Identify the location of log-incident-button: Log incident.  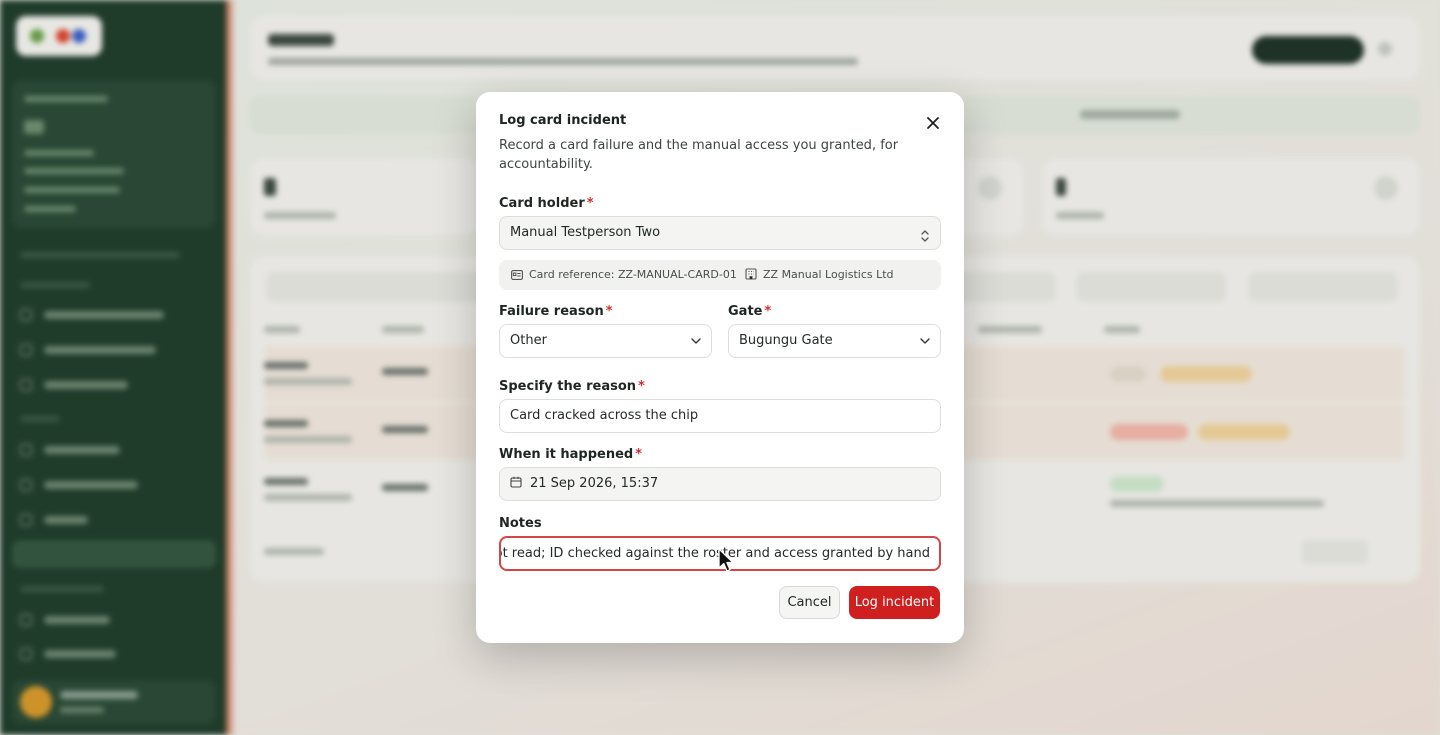
(894, 602).